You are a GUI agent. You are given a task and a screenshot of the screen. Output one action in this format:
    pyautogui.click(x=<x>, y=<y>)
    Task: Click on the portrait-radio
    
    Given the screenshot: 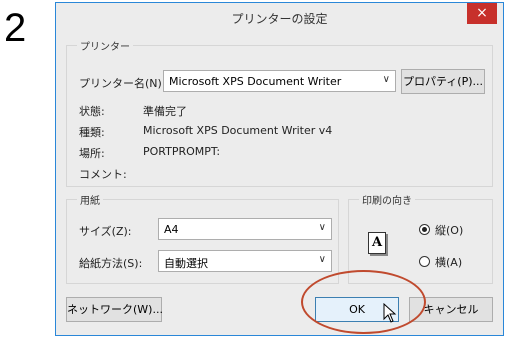 What is the action you would take?
    pyautogui.click(x=424, y=229)
    